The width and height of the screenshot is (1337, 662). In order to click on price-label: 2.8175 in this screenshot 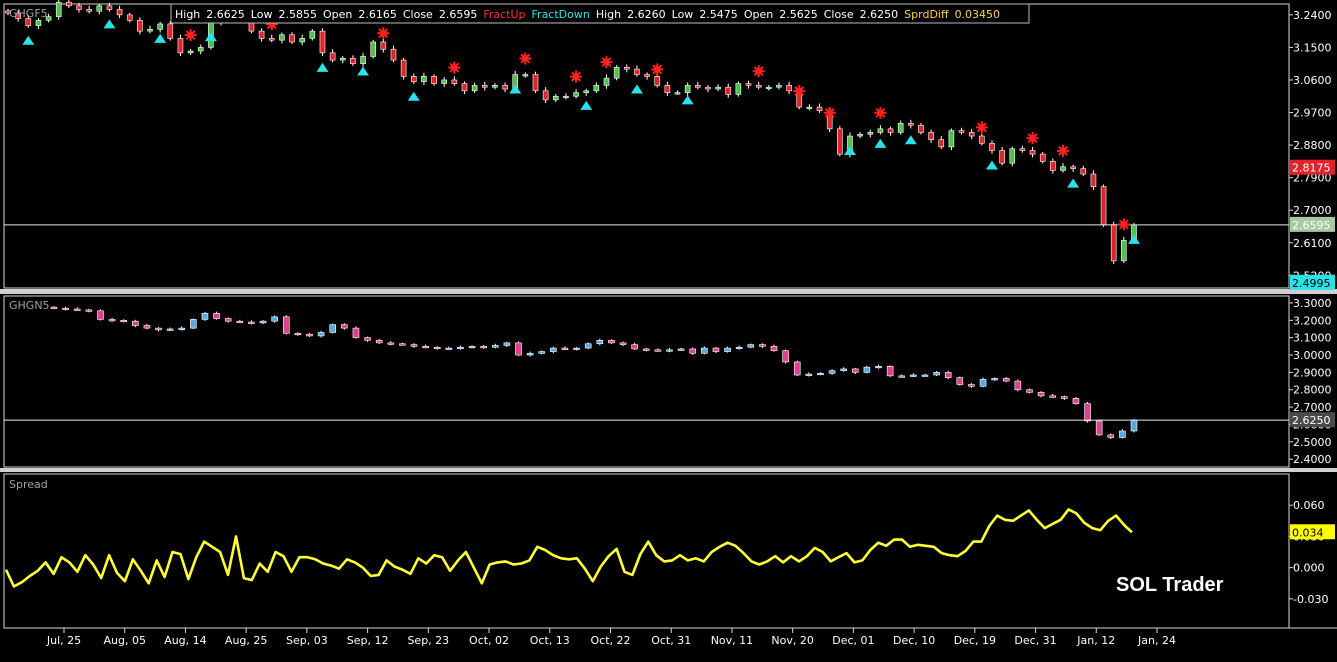, I will do `click(1311, 168)`.